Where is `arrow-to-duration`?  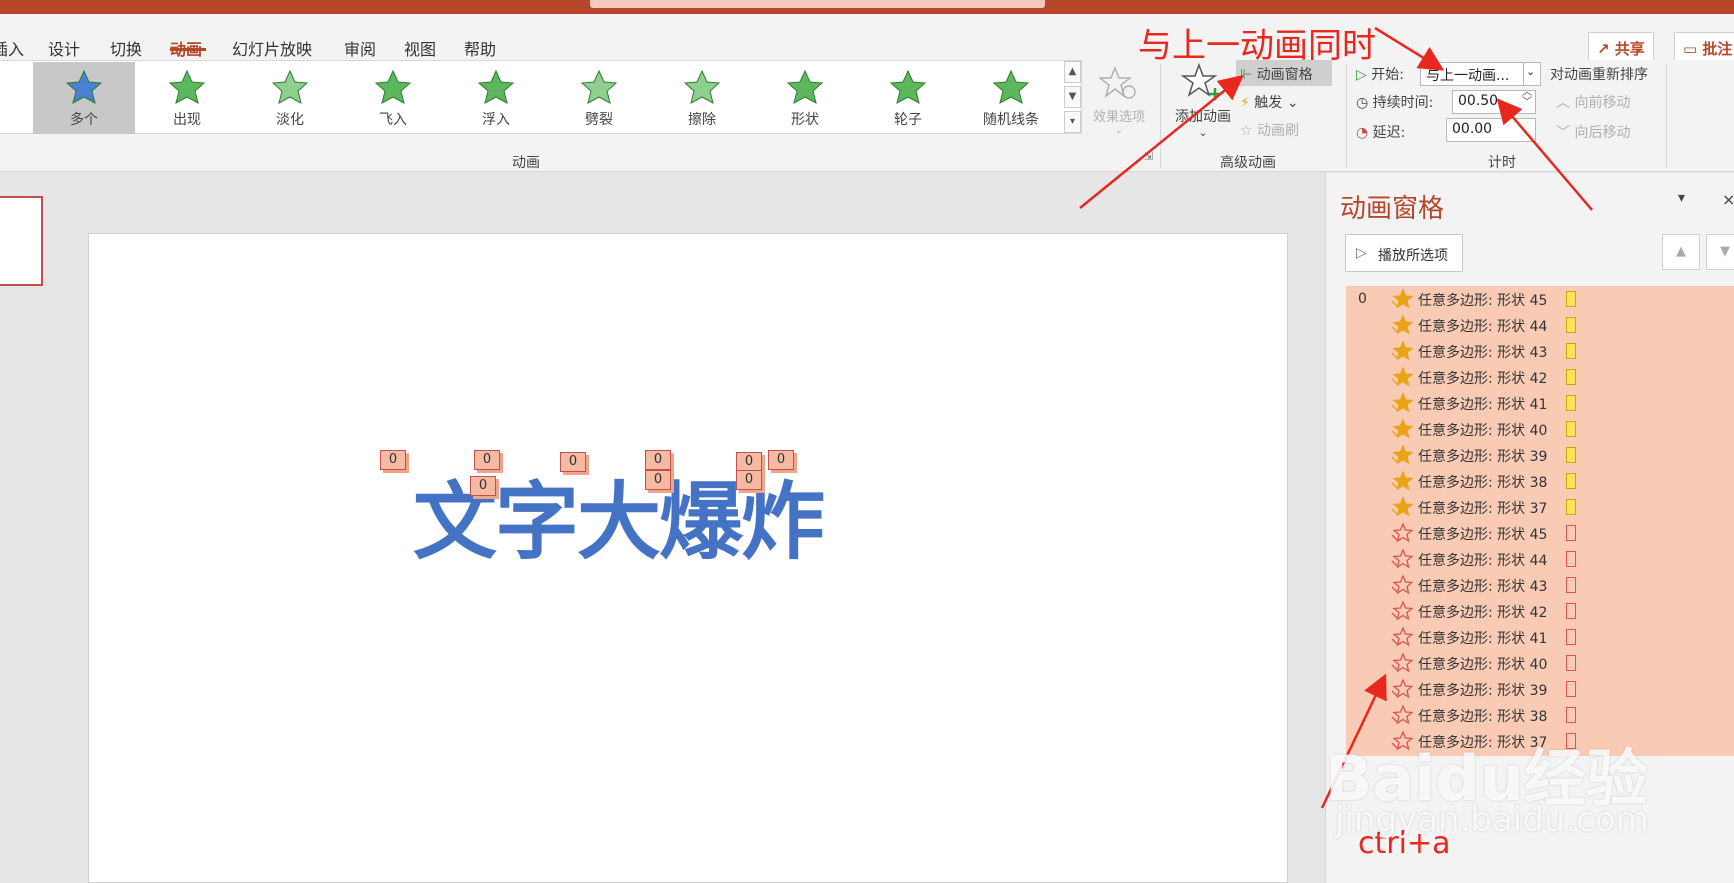
arrow-to-duration is located at coordinates (1544, 154).